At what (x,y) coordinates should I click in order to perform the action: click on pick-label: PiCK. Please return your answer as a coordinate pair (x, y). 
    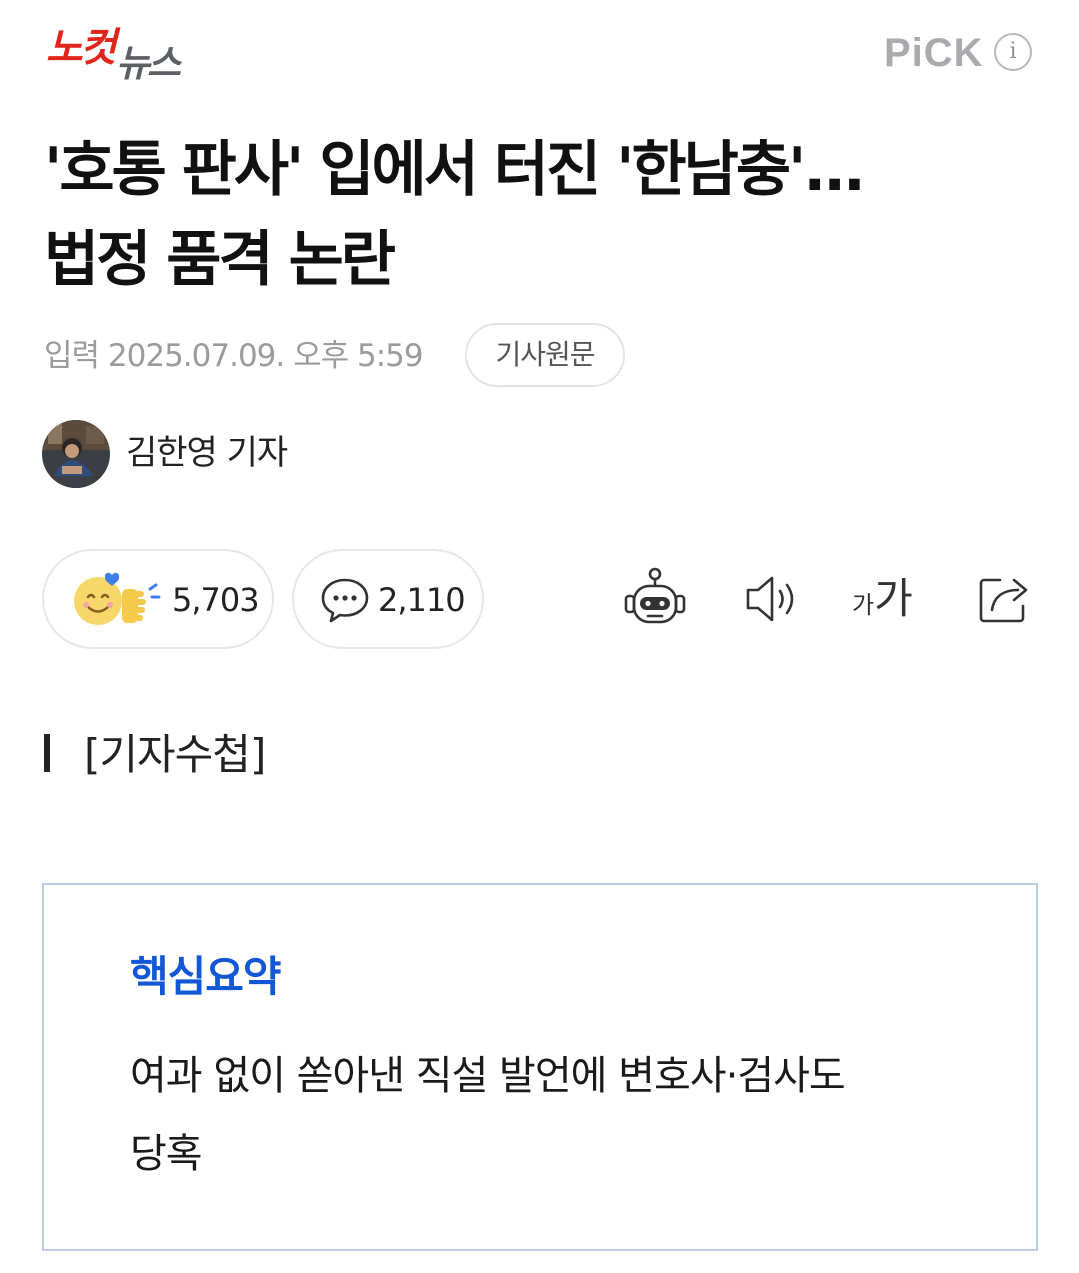
    Looking at the image, I should click on (934, 53).